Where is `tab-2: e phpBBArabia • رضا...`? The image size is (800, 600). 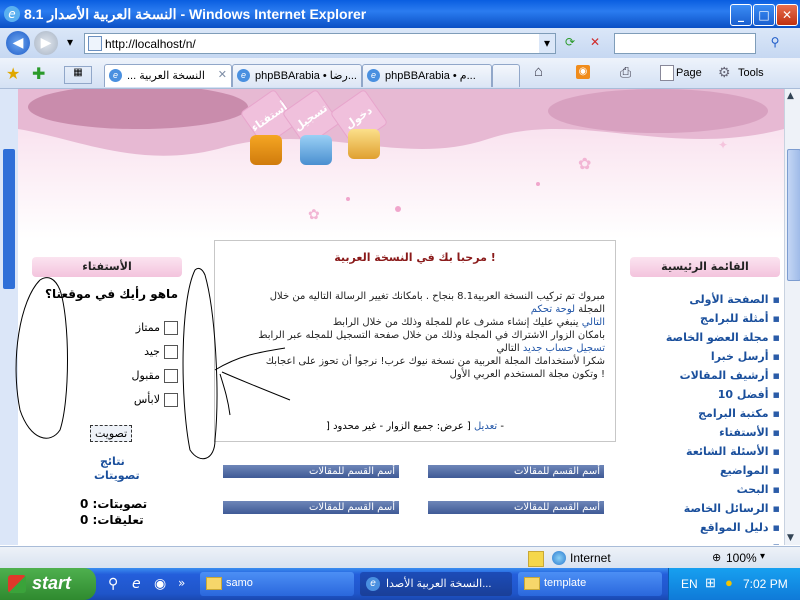 tab-2: e phpBBArabia • رضا... is located at coordinates (297, 75).